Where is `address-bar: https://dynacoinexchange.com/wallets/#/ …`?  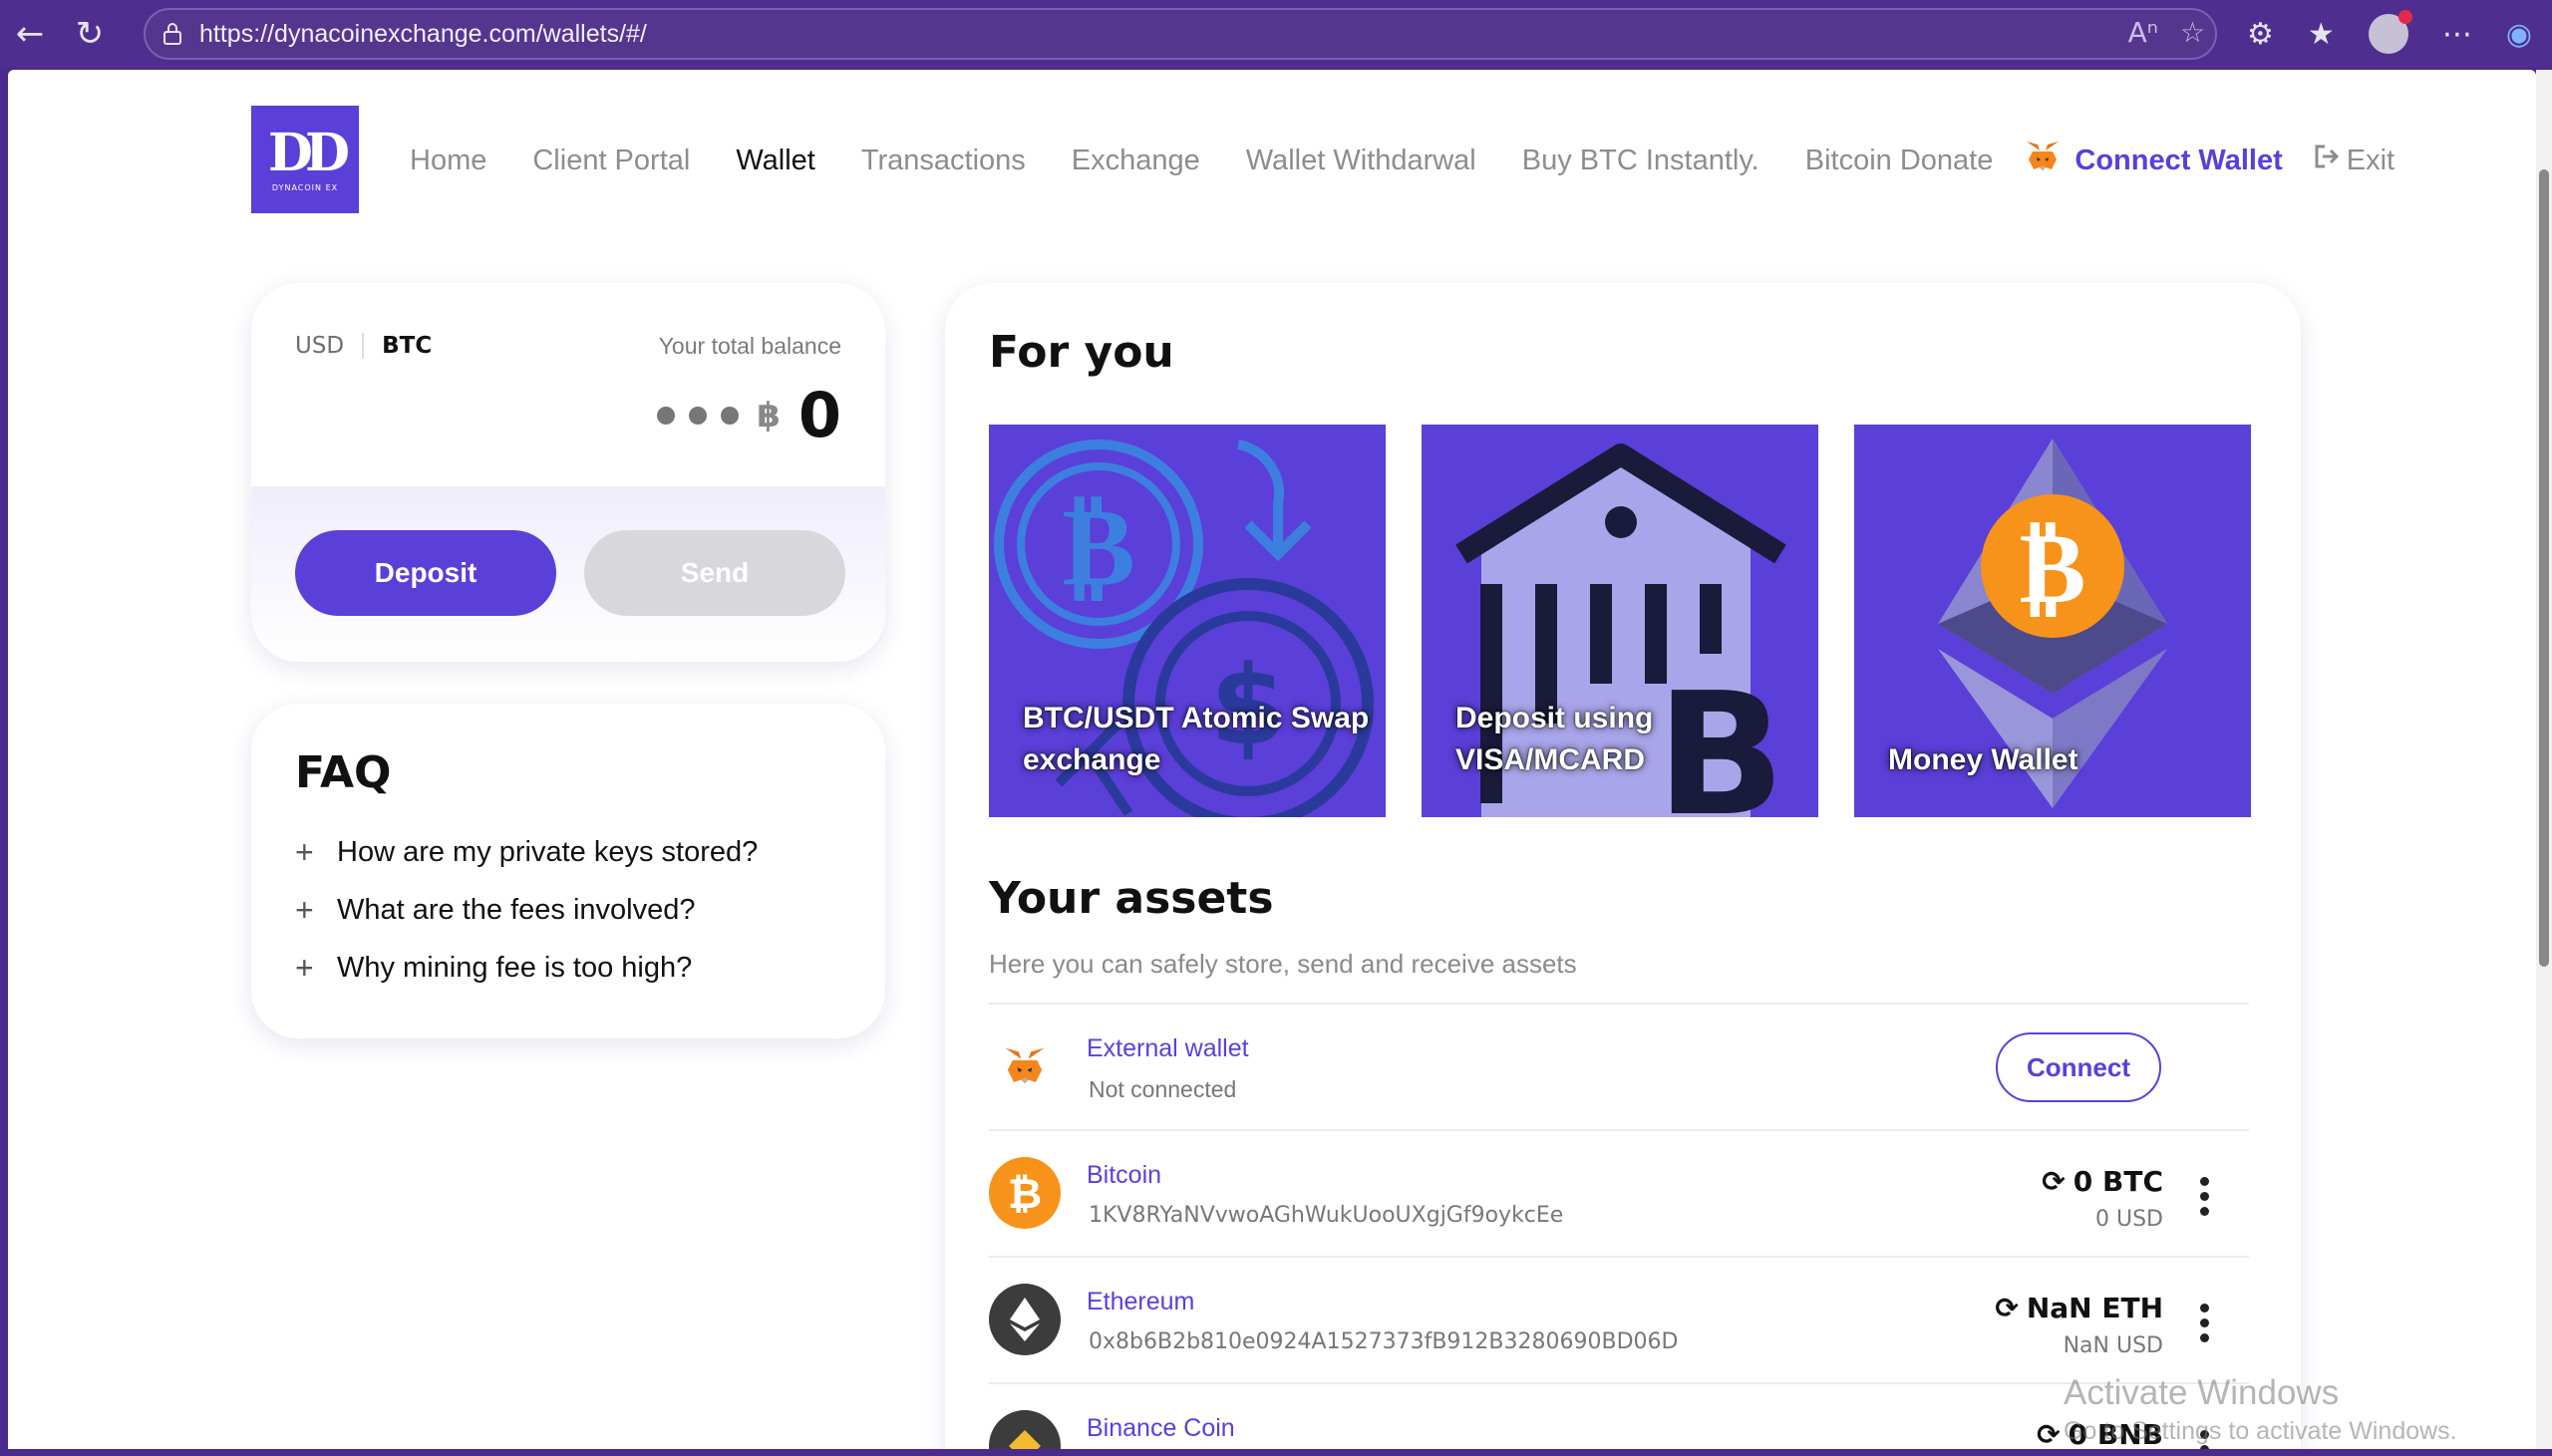
address-bar: https://dynacoinexchange.com/wallets/#/ … is located at coordinates (1180, 34).